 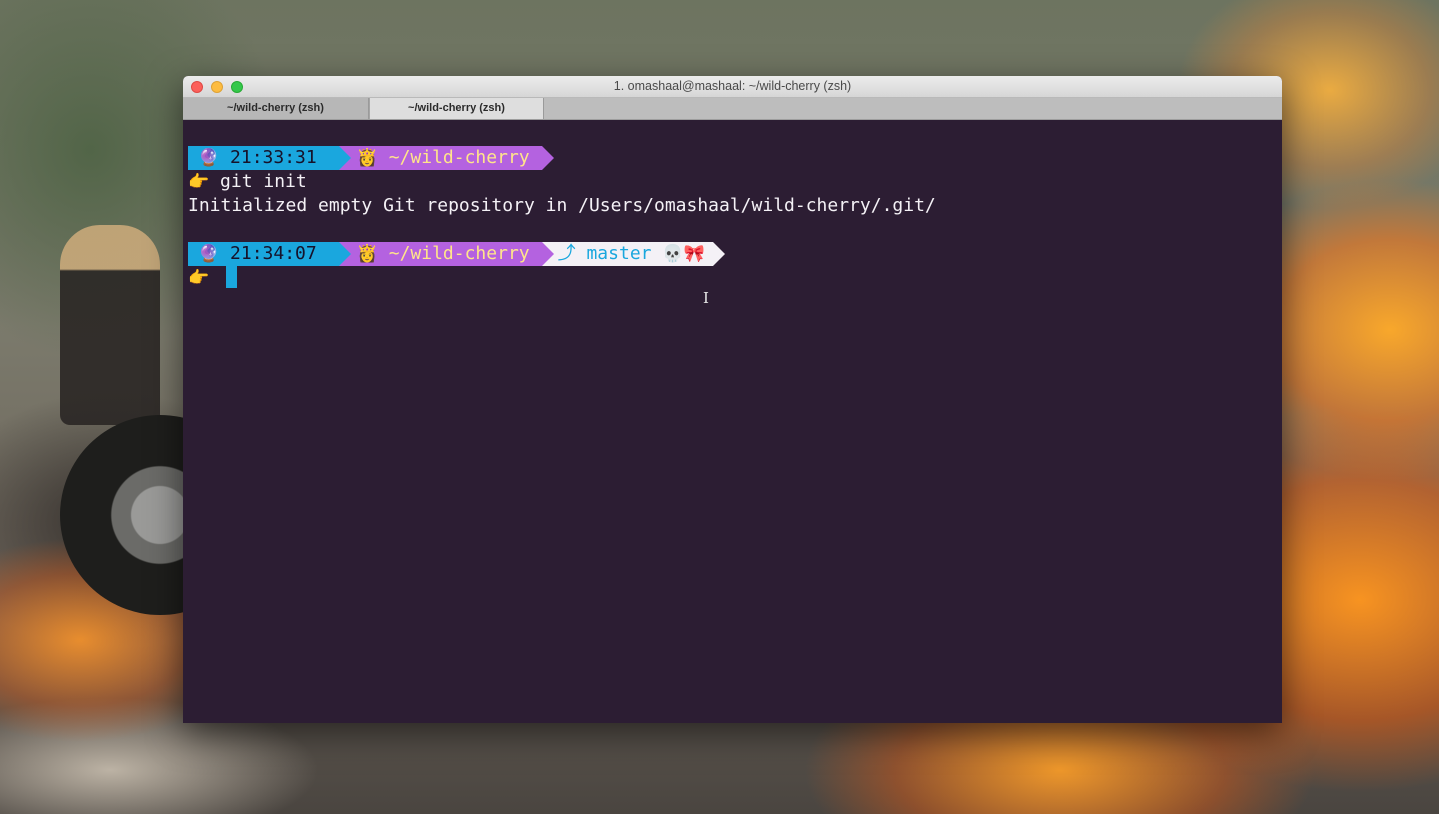 What do you see at coordinates (566, 253) in the screenshot?
I see `git-branch-icon: ⤴` at bounding box center [566, 253].